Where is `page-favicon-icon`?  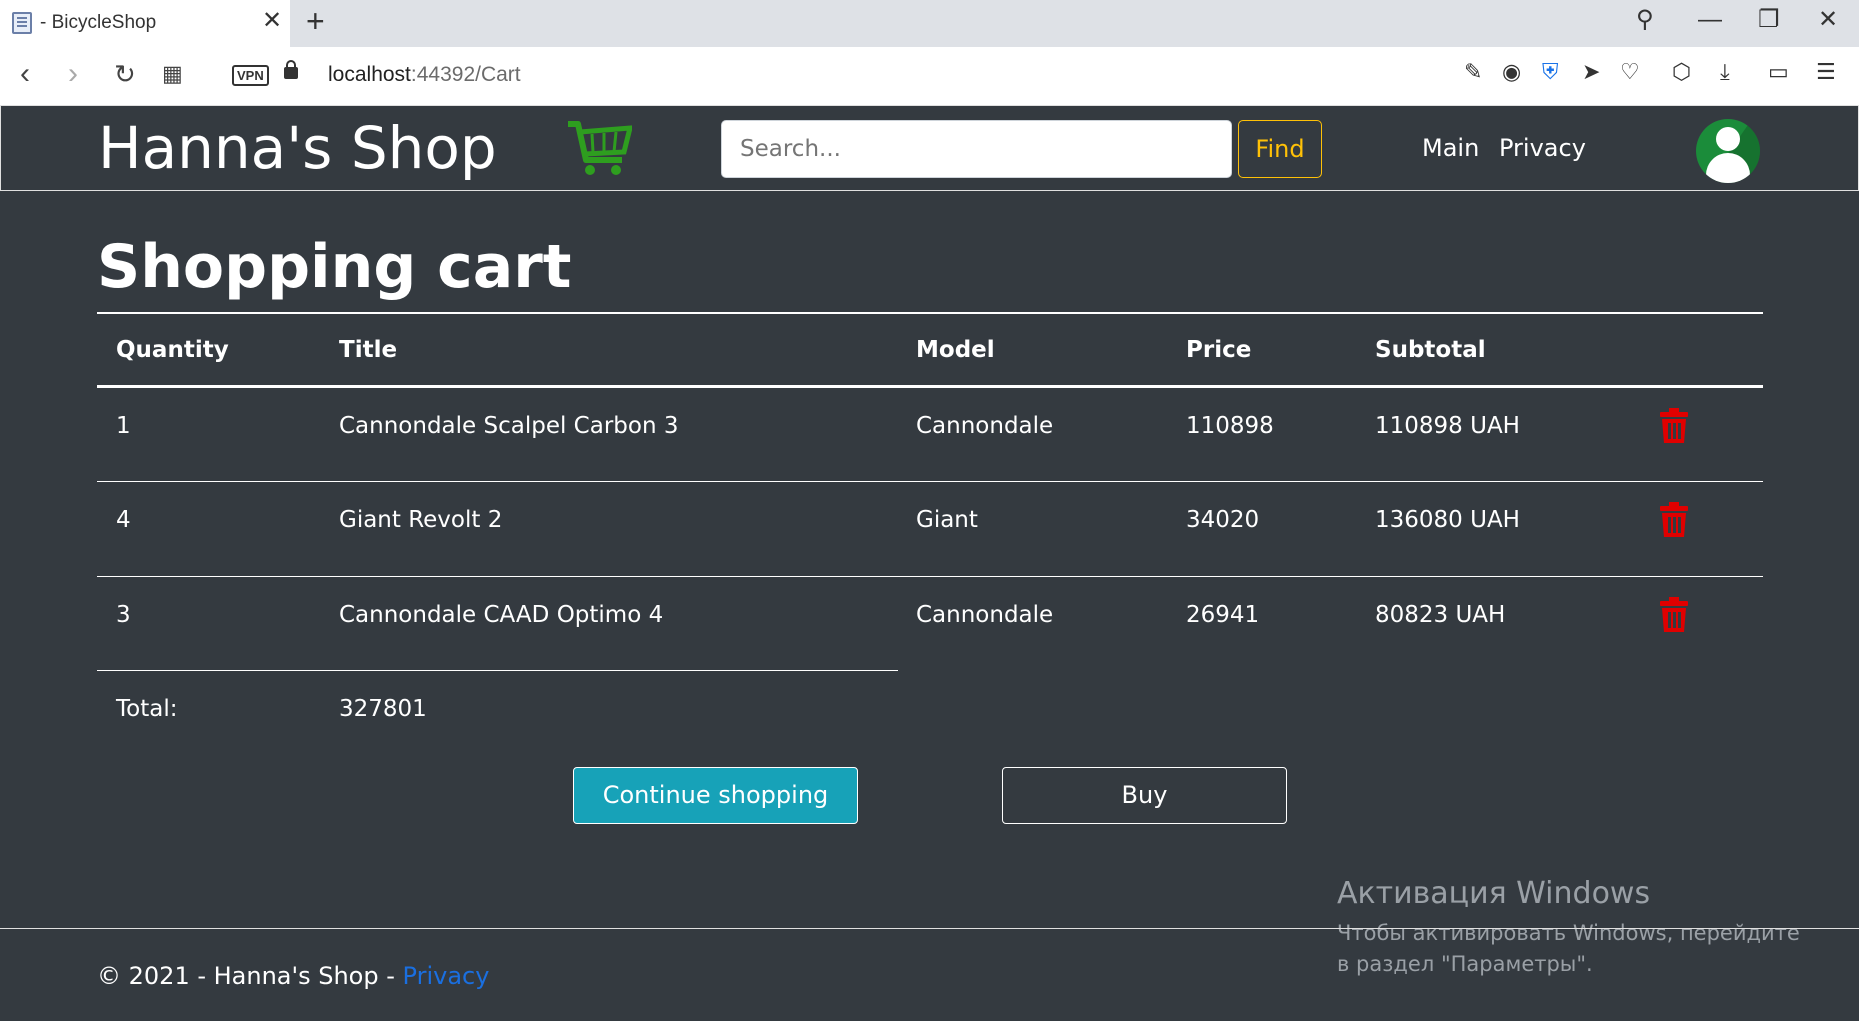 page-favicon-icon is located at coordinates (22, 23).